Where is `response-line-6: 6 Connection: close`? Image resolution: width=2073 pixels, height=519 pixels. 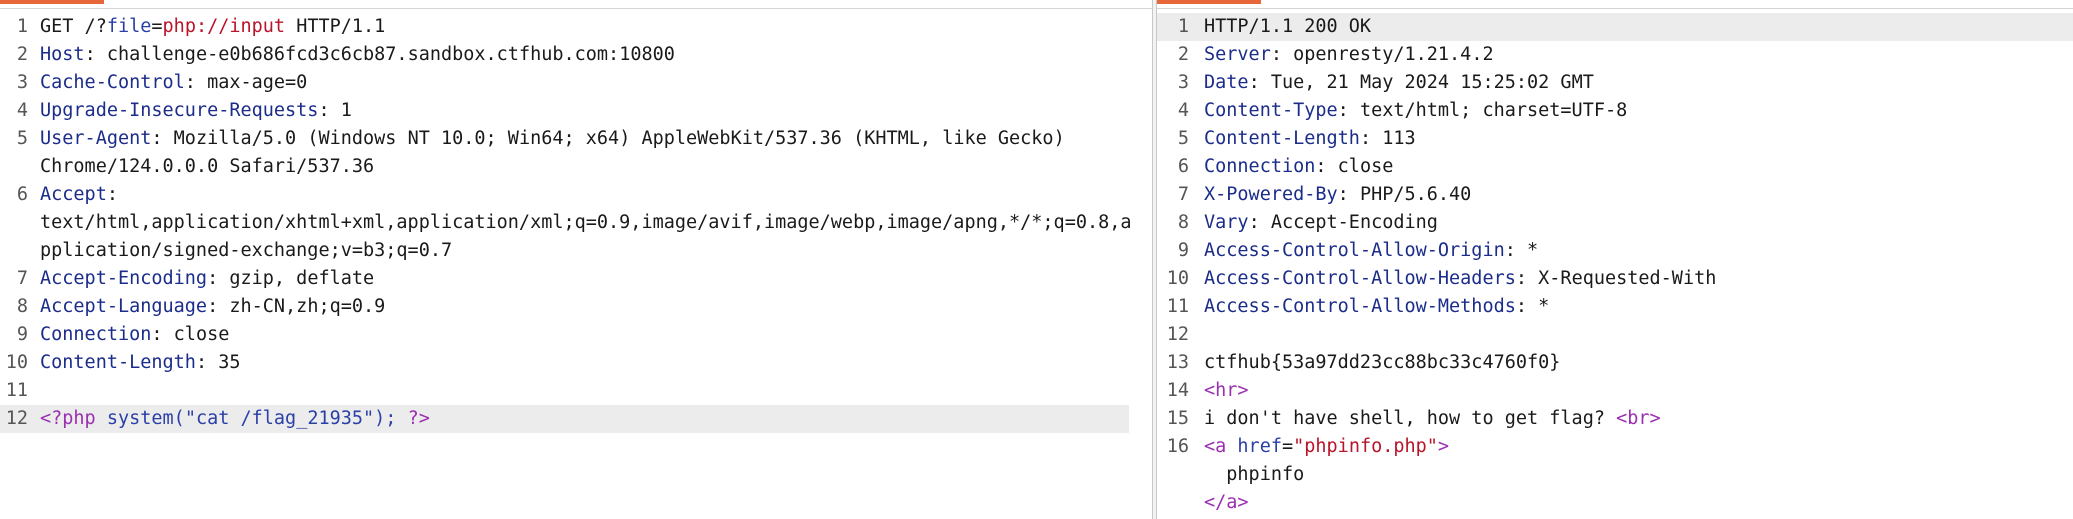
response-line-6: 6 Connection: close is located at coordinates (1615, 167).